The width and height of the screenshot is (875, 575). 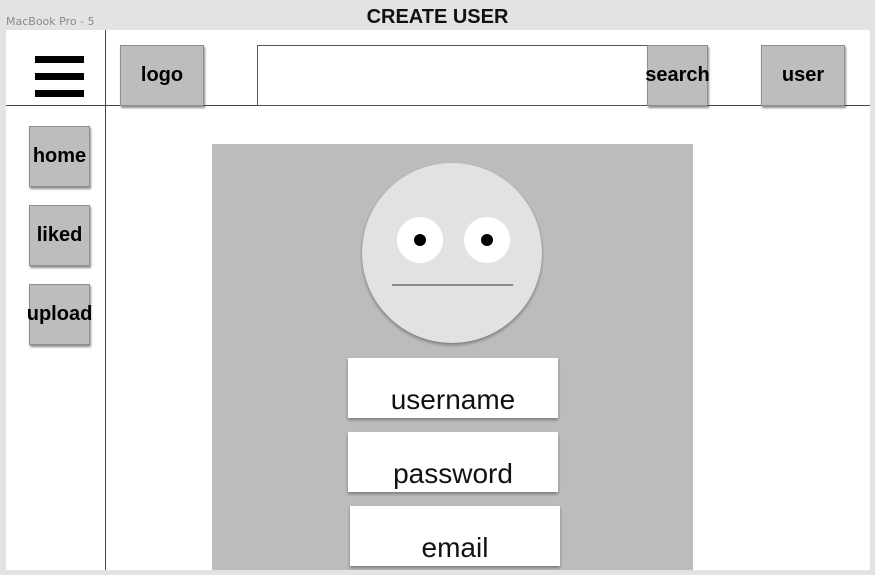 I want to click on search-input, so click(x=452, y=75).